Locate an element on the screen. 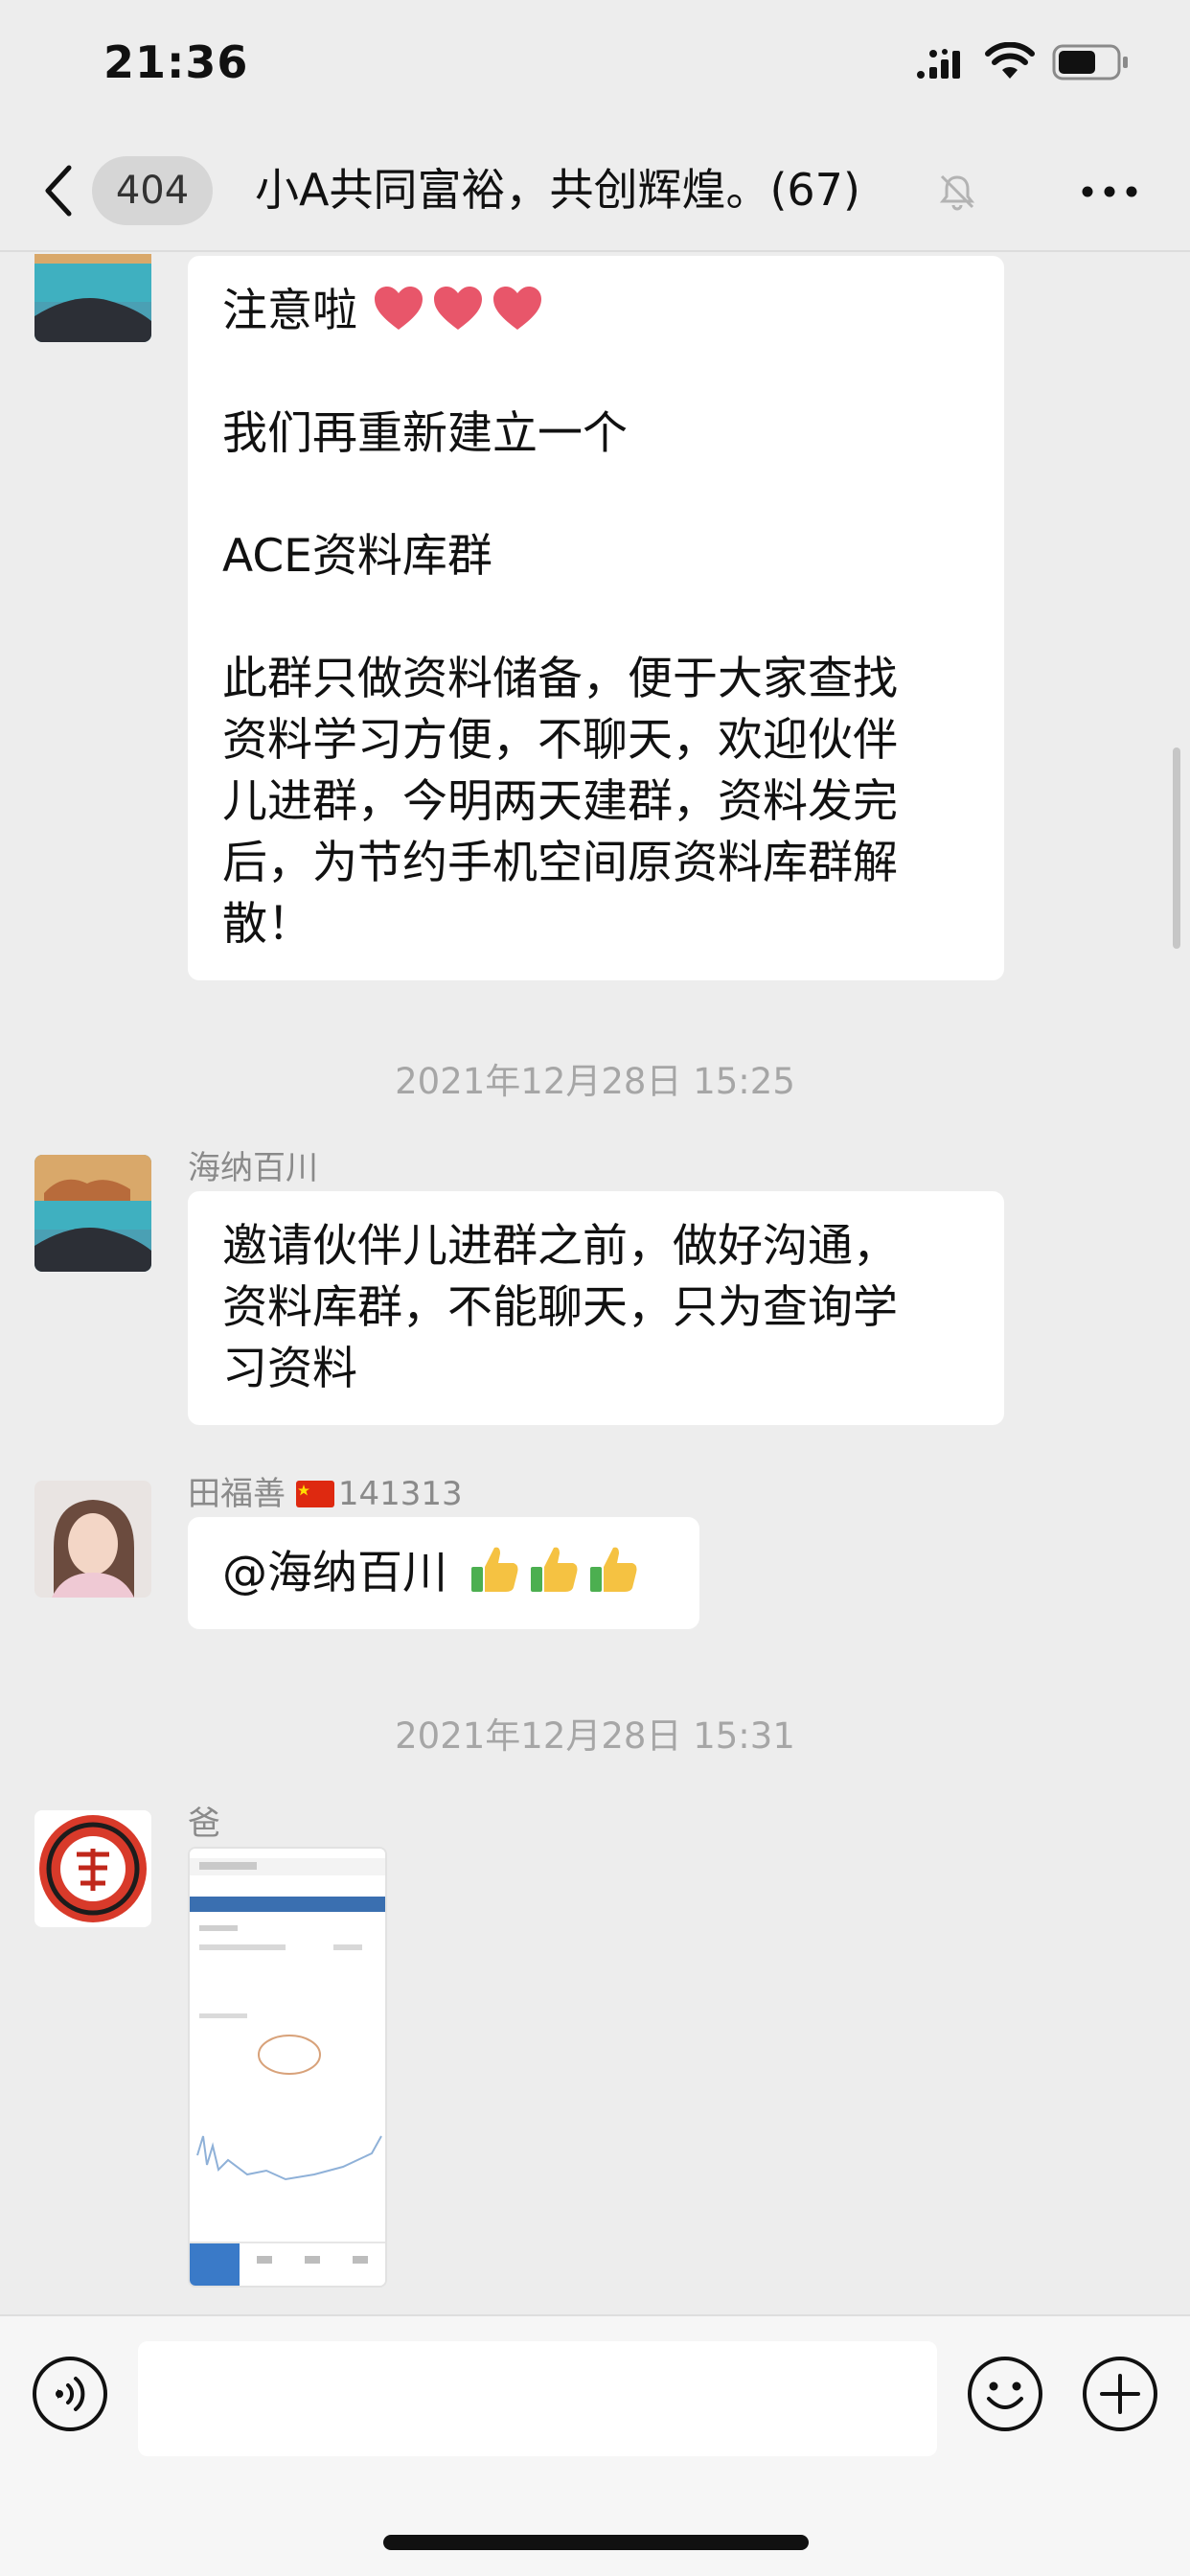  avatar-woman is located at coordinates (93, 1539).